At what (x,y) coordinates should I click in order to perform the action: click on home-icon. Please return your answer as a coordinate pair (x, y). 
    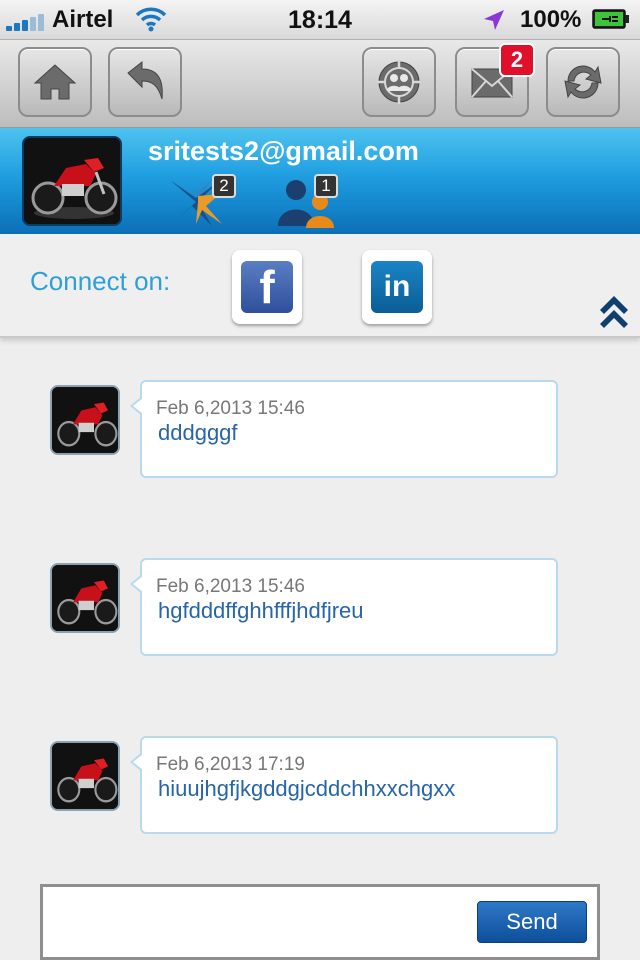
    Looking at the image, I should click on (55, 82).